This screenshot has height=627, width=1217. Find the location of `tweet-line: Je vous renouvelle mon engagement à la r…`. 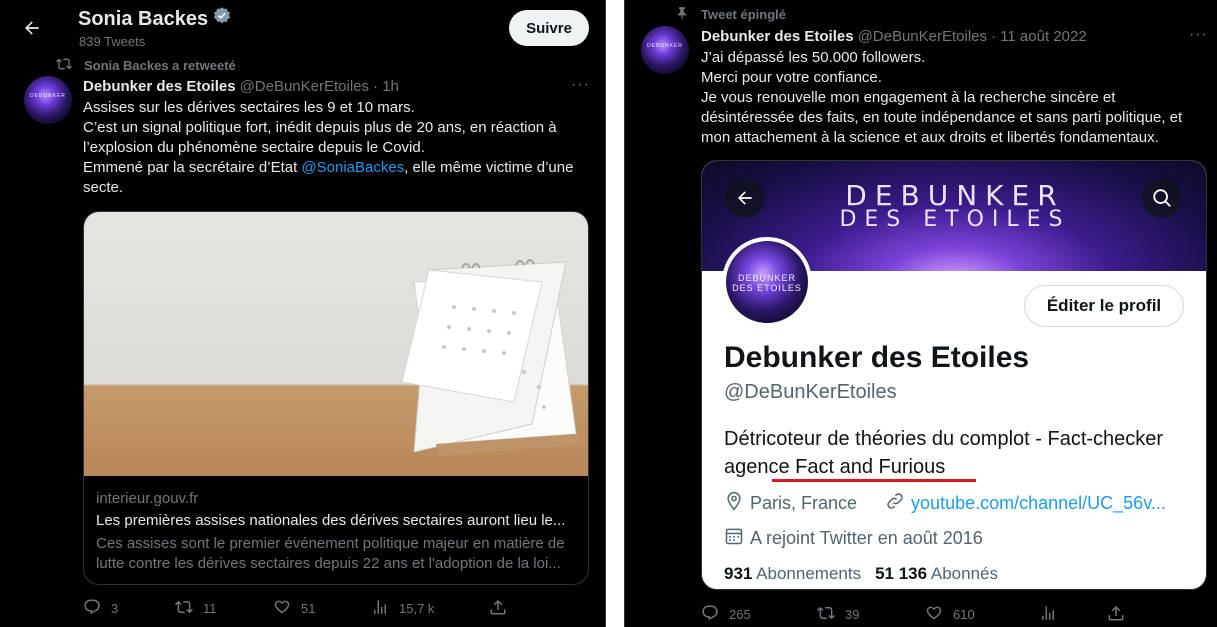

tweet-line: Je vous renouvelle mon engagement à la r… is located at coordinates (908, 97).